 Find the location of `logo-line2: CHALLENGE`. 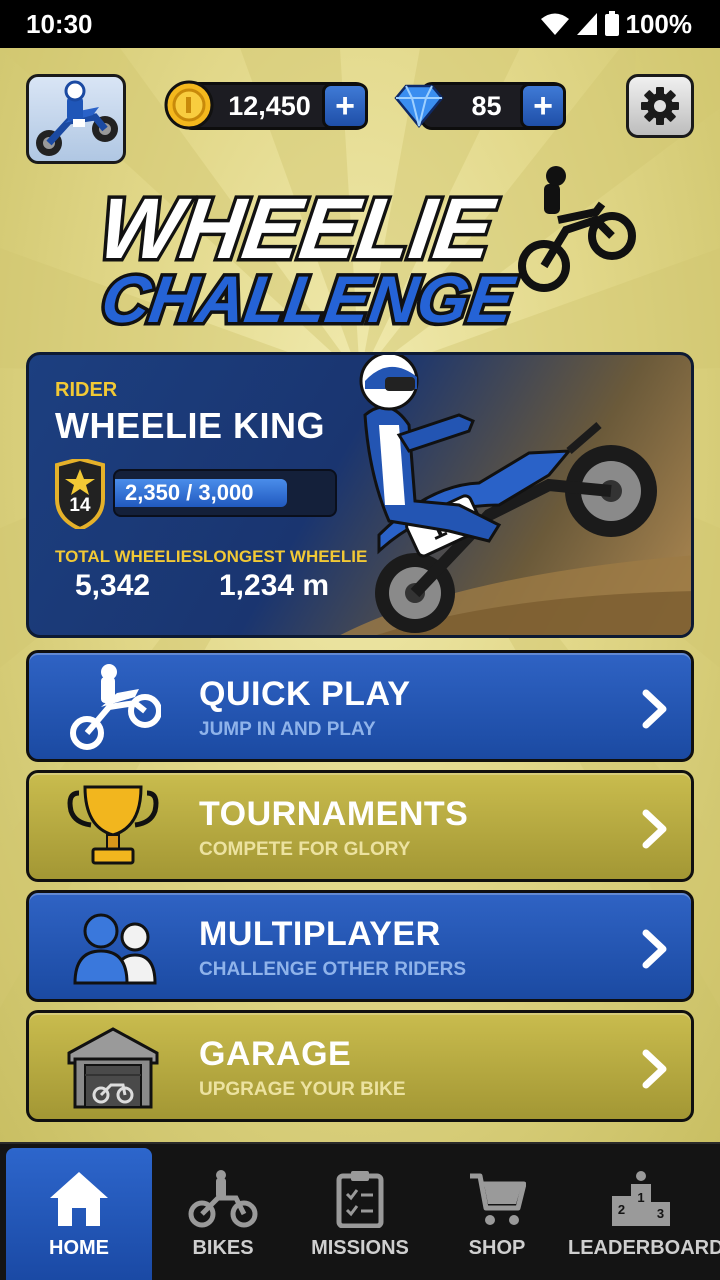

logo-line2: CHALLENGE is located at coordinates (308, 300).